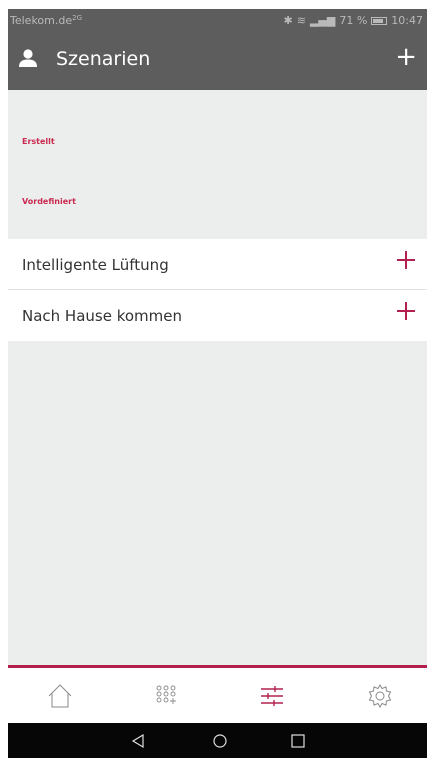 The height and width of the screenshot is (758, 427). Describe the element at coordinates (138, 741) in the screenshot. I see `back-triangle-icon` at that location.